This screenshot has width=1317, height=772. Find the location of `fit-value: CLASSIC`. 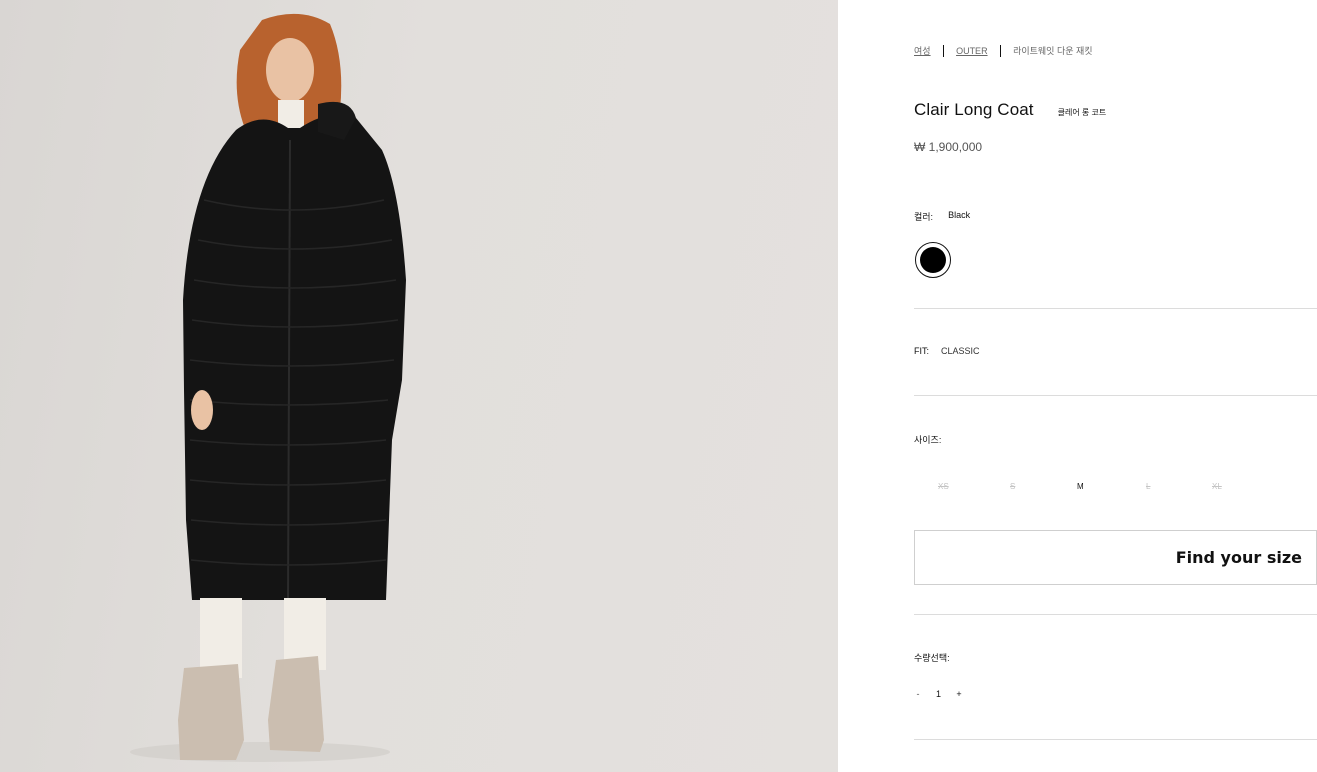

fit-value: CLASSIC is located at coordinates (960, 351).